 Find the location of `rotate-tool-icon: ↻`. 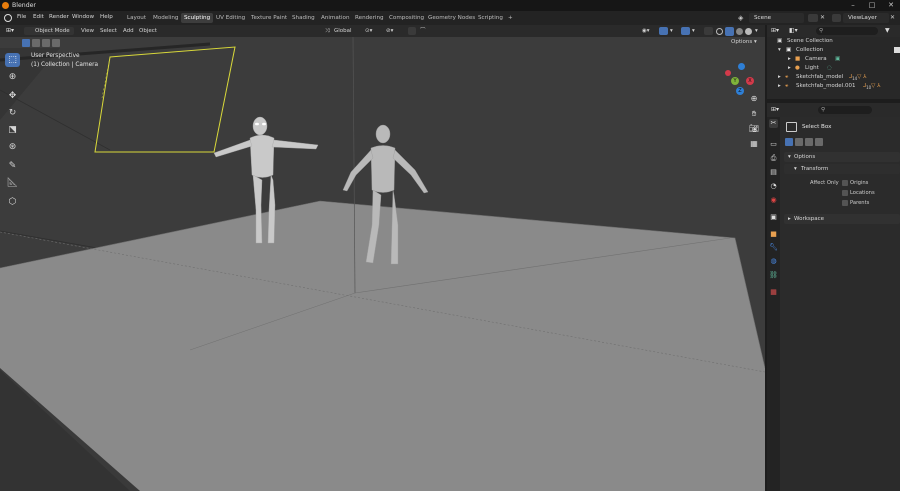

rotate-tool-icon: ↻ is located at coordinates (12, 113).